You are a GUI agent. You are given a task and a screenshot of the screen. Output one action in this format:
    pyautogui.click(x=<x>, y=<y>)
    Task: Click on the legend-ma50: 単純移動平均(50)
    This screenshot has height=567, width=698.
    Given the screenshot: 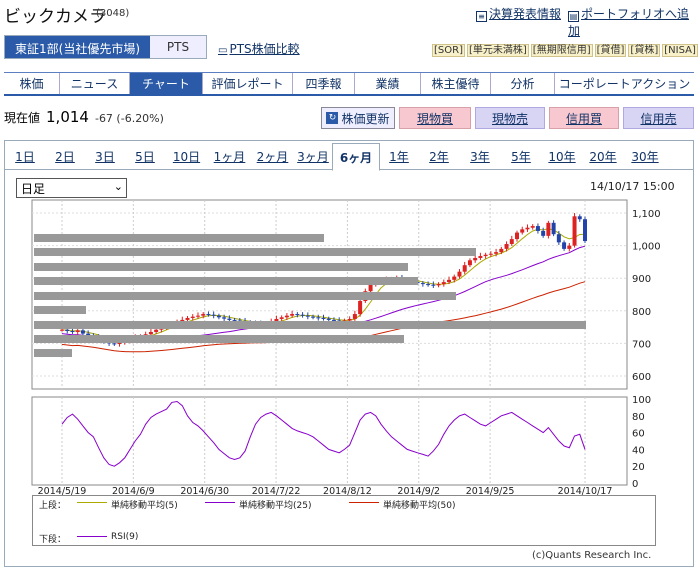 What is the action you would take?
    pyautogui.click(x=419, y=506)
    